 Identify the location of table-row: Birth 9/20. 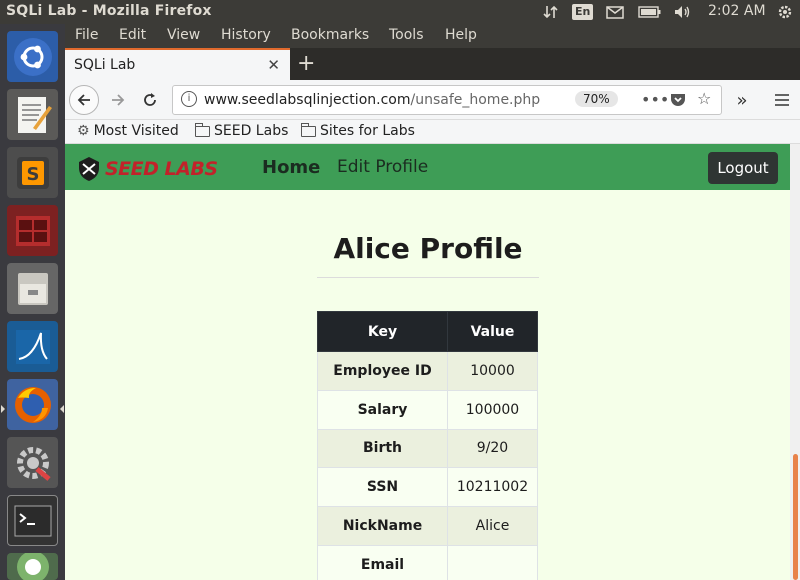
(427, 448).